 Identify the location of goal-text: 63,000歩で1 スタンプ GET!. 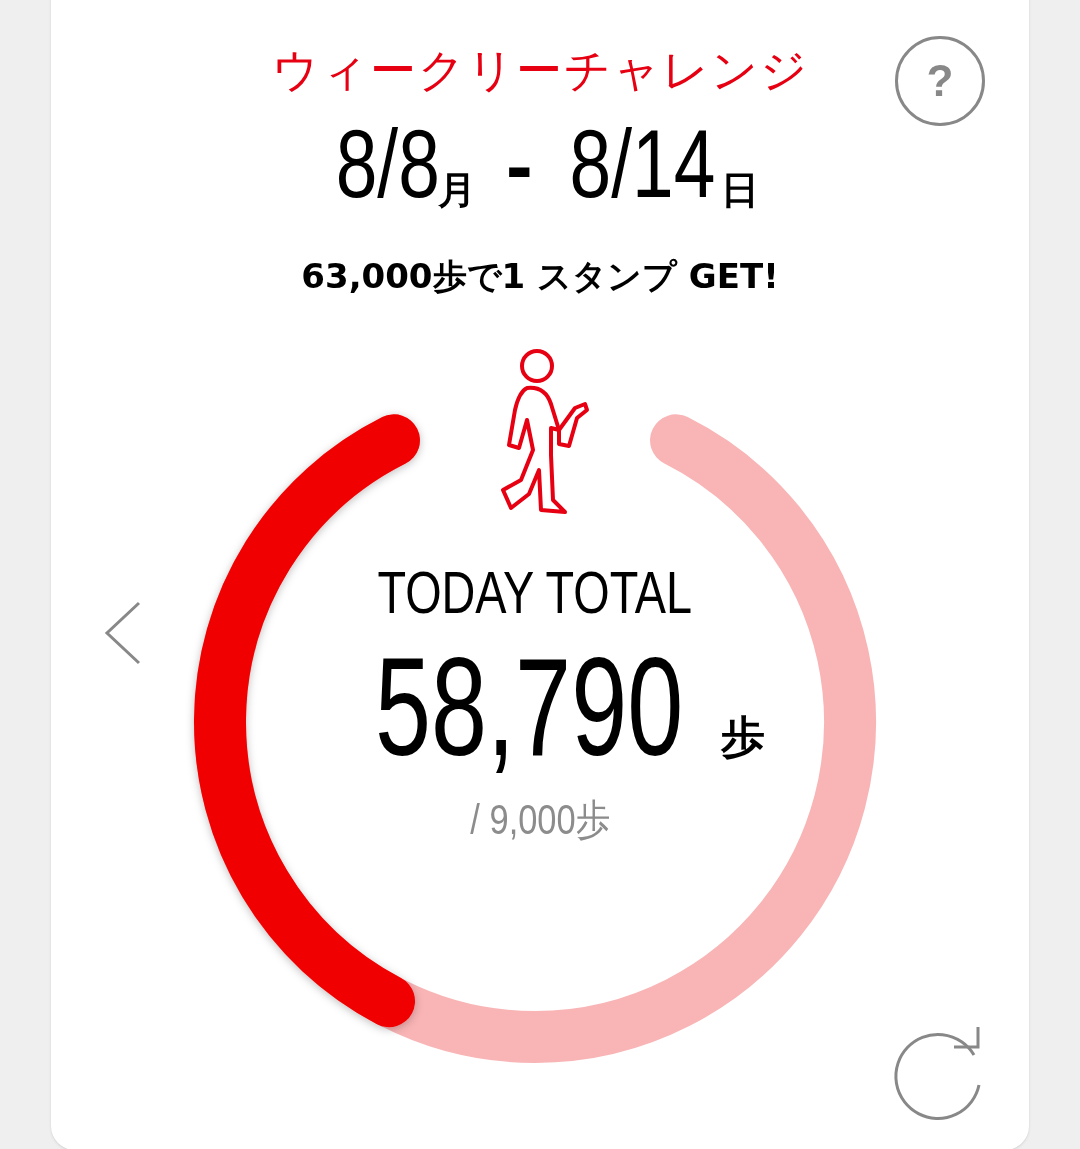
(540, 276).